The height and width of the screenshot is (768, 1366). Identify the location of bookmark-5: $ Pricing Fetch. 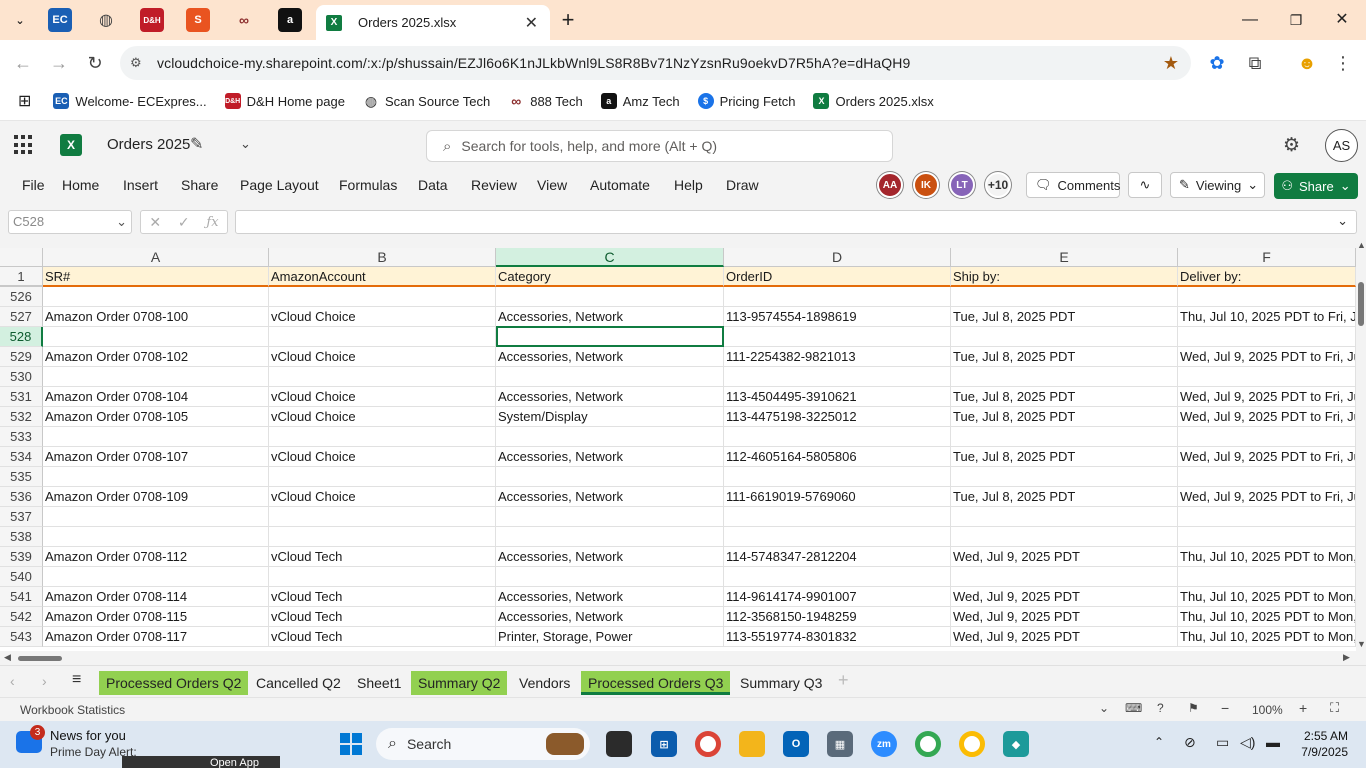
(746, 101).